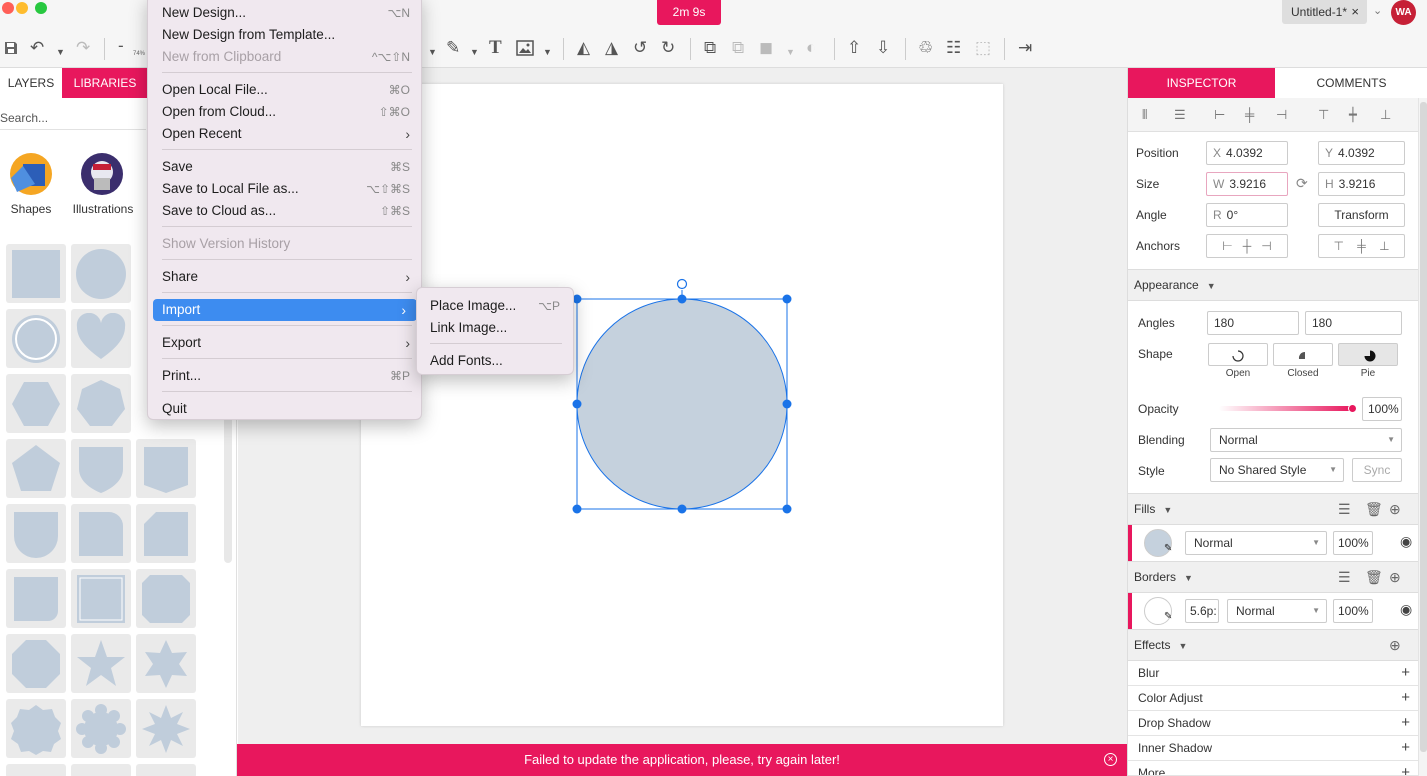 This screenshot has width=1427, height=776. I want to click on angle-start-input: 180, so click(1253, 323).